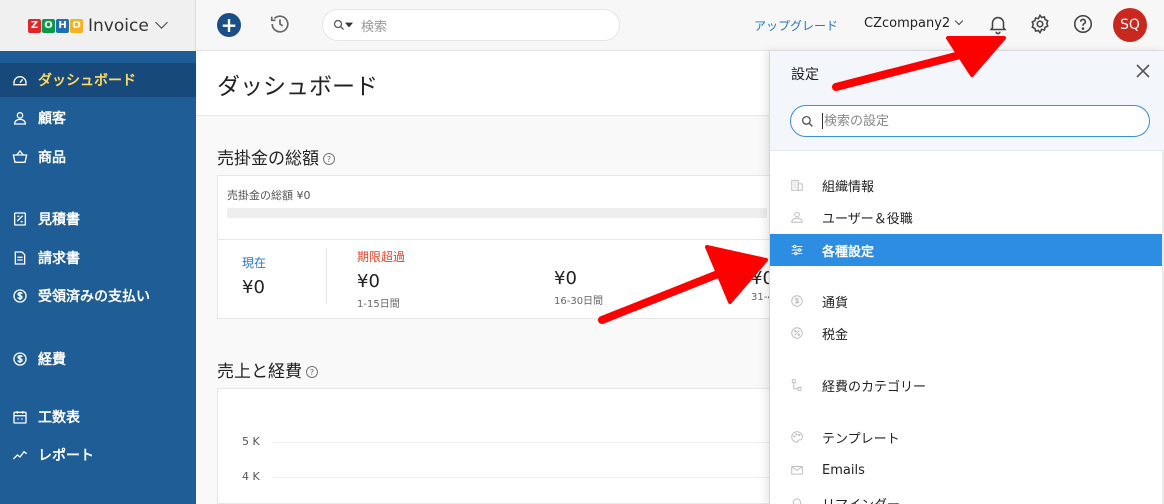  I want to click on settings-item-label: 各種設定, so click(848, 252).